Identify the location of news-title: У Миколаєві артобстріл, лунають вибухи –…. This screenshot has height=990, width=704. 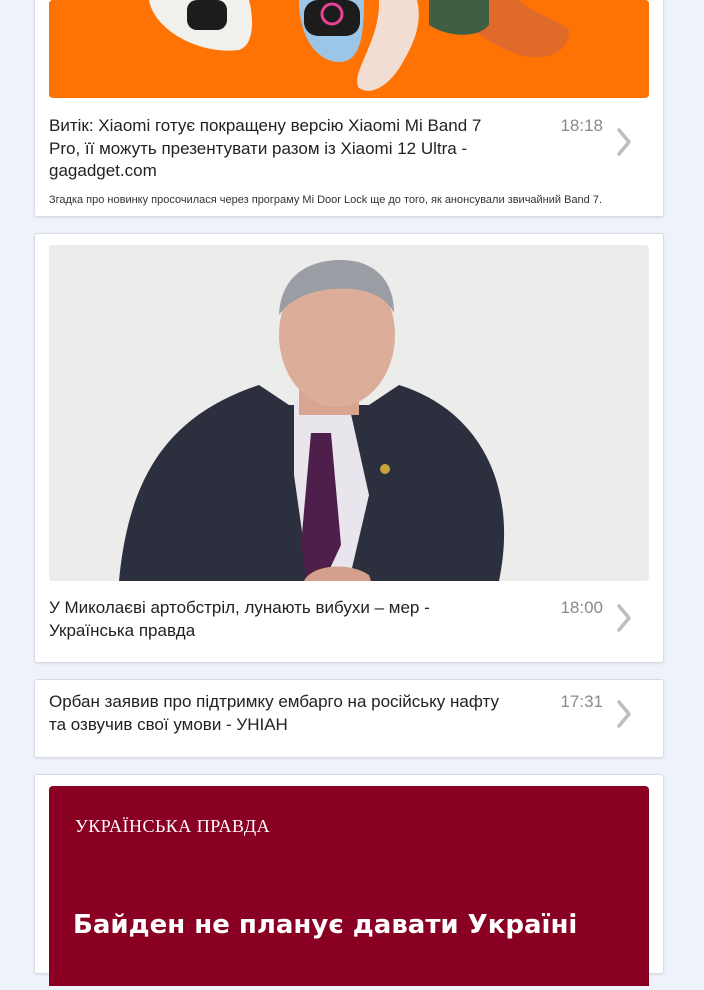
(274, 619).